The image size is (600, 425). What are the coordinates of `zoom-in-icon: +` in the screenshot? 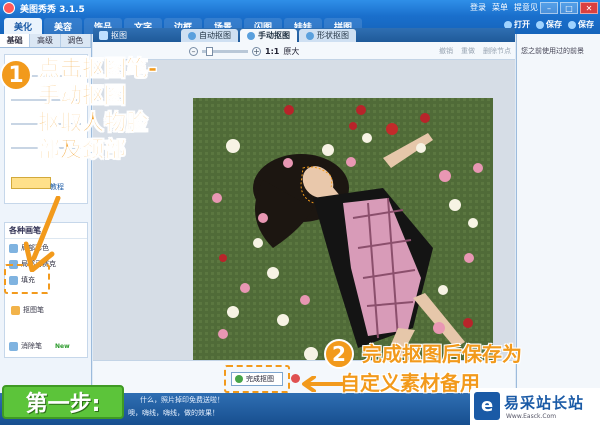 It's located at (256, 51).